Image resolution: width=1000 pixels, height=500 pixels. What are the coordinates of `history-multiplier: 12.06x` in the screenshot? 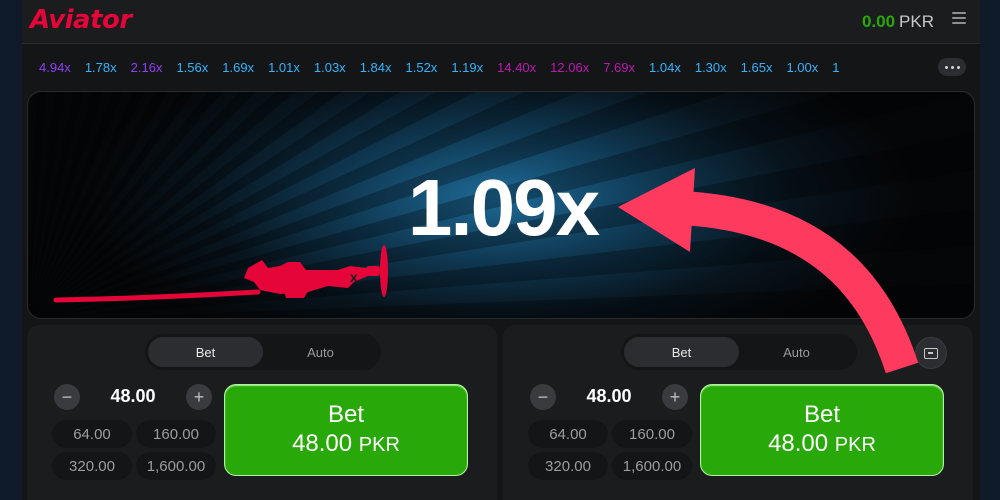 It's located at (569, 67).